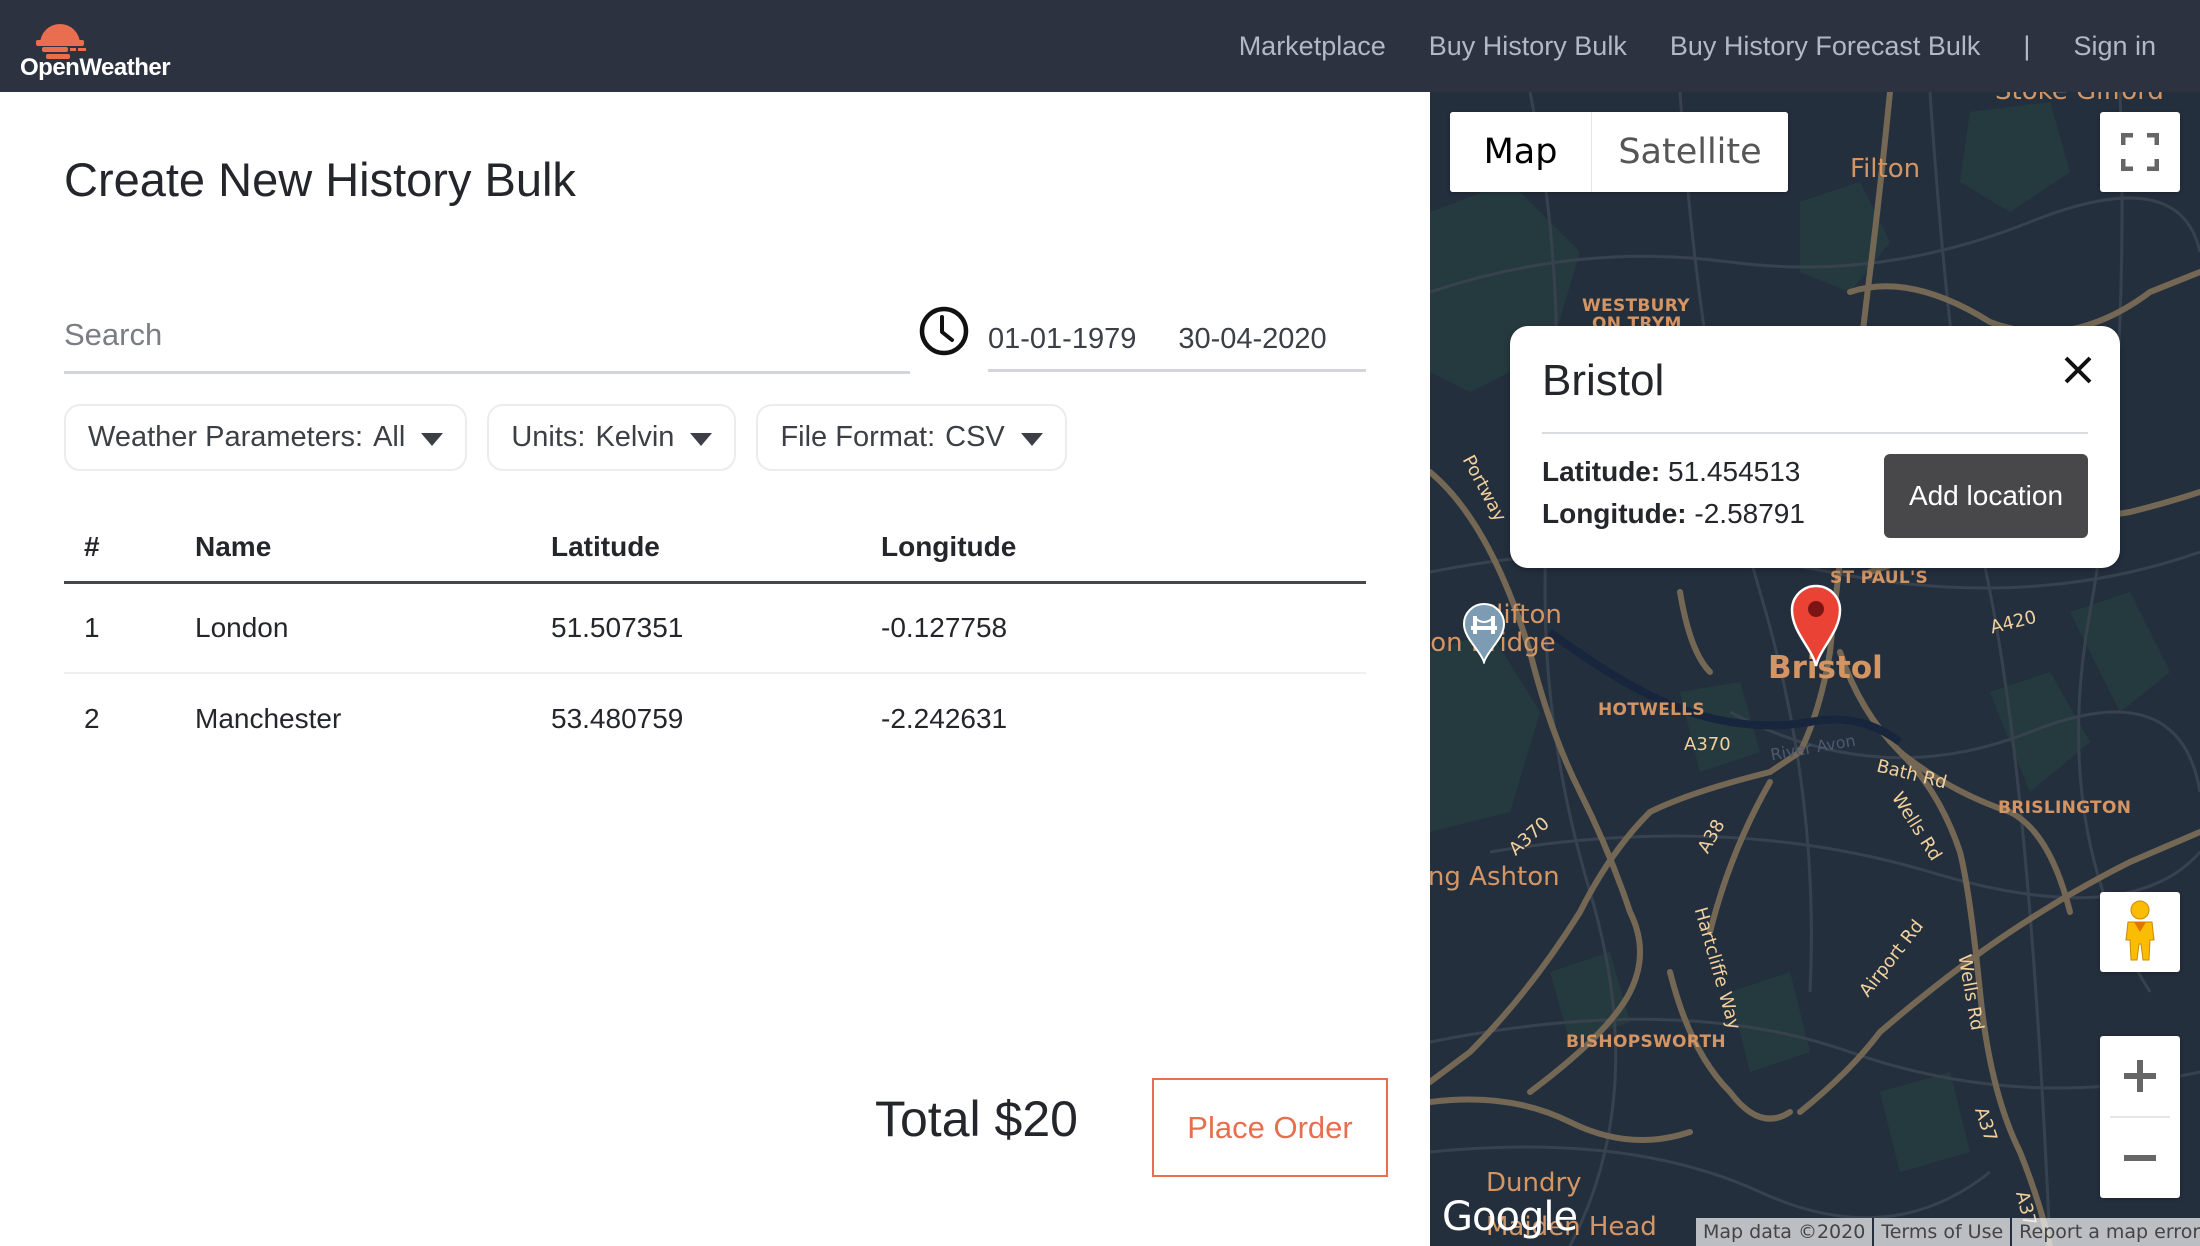  What do you see at coordinates (715, 629) in the screenshot?
I see `table-row: 1 London 51.507351 -0.127758` at bounding box center [715, 629].